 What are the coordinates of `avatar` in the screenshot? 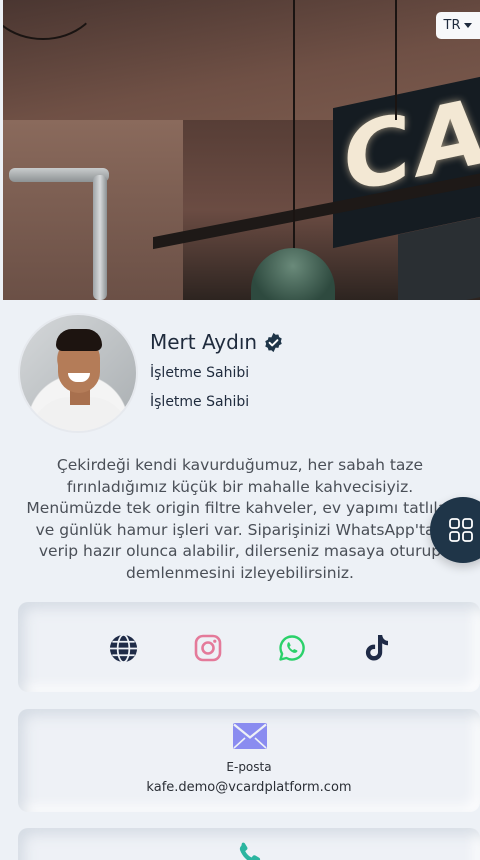 It's located at (78, 373).